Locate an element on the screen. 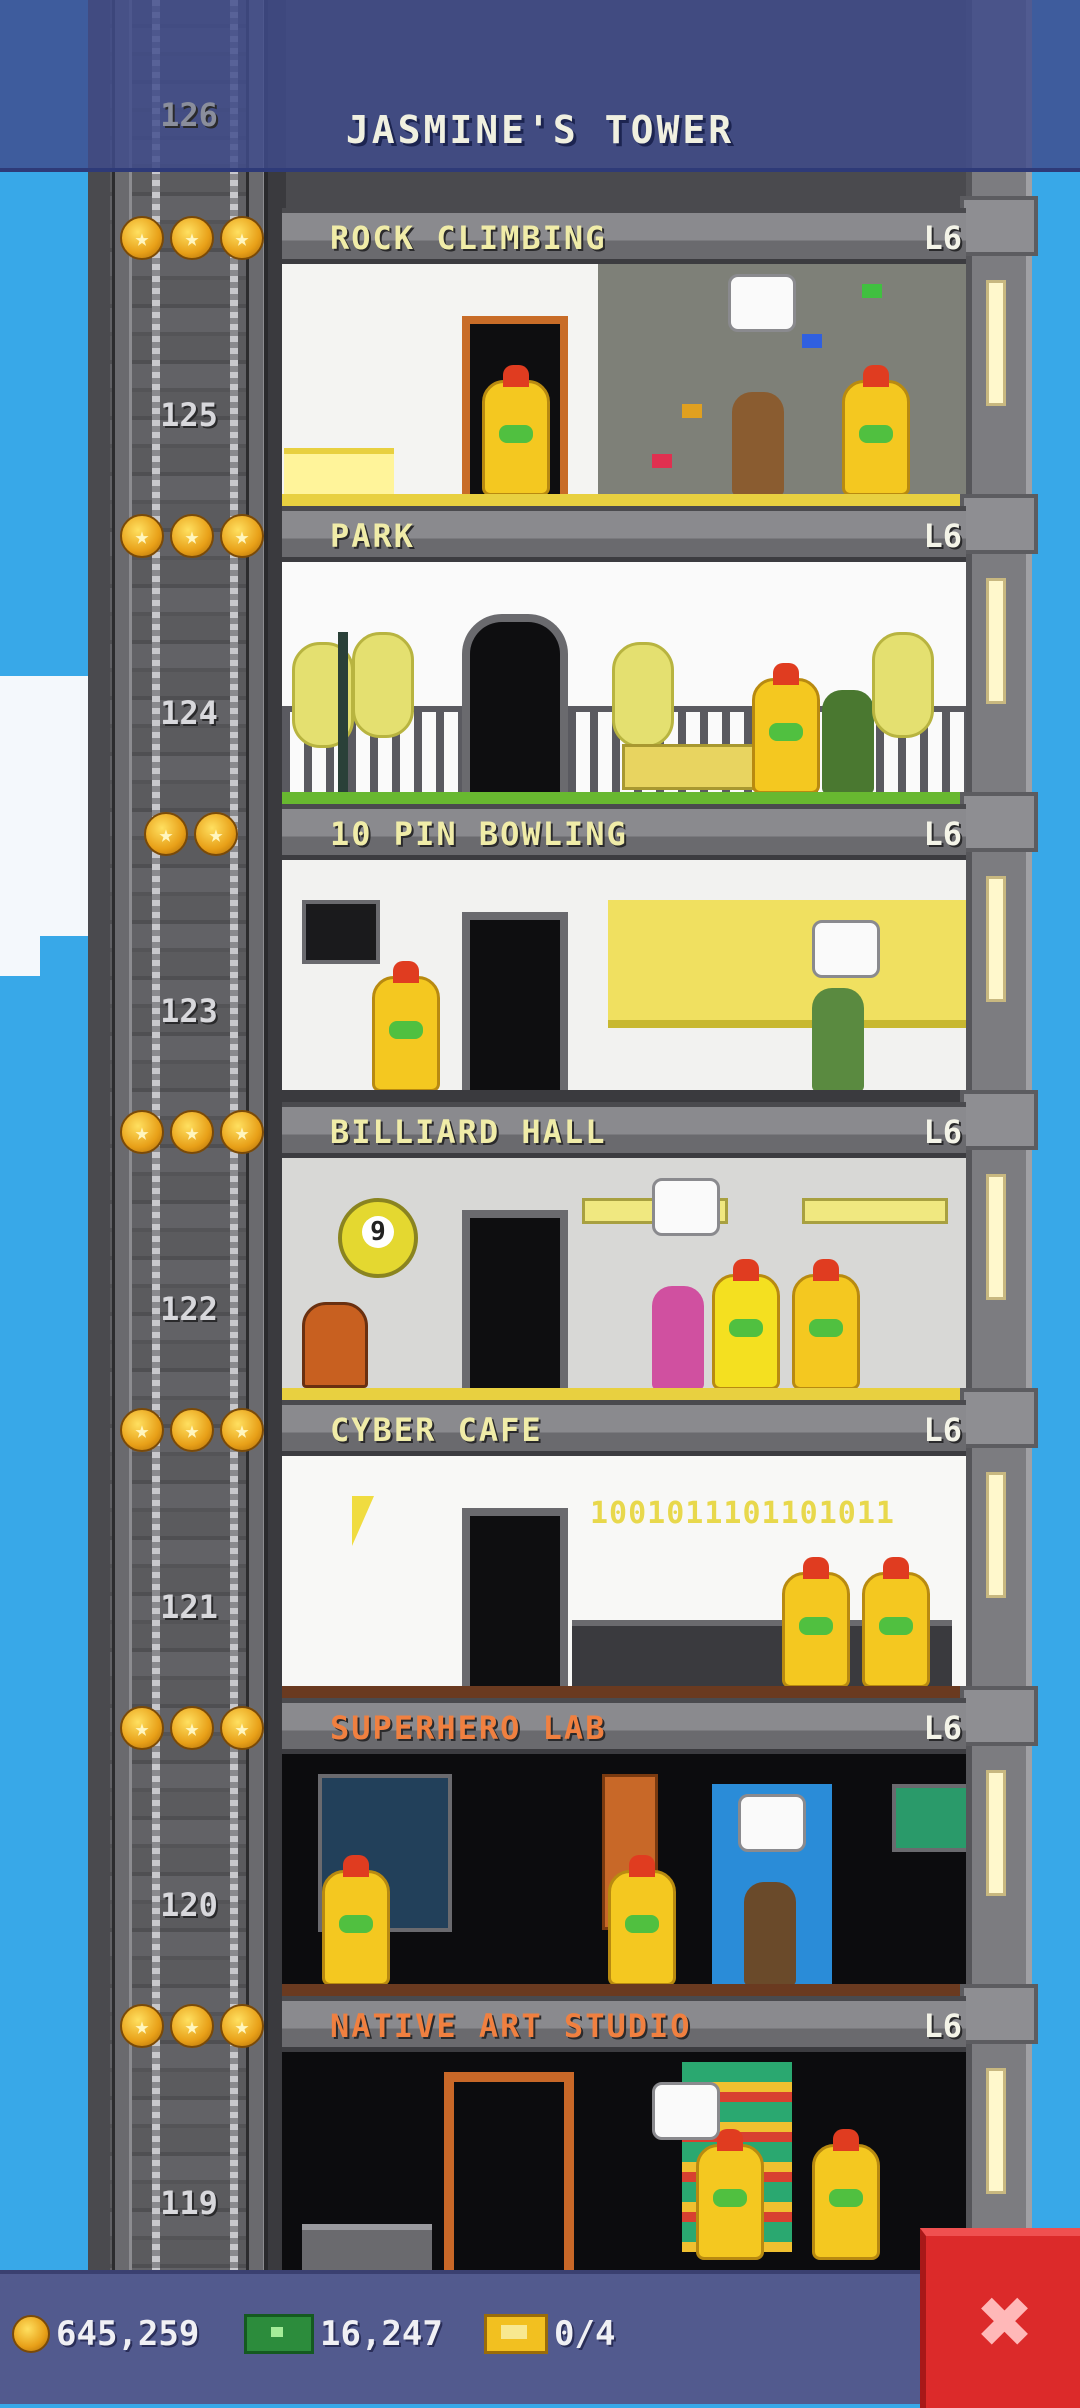 The height and width of the screenshot is (2408, 1080). floor-name: NATIVE ART STUDIO is located at coordinates (511, 2026).